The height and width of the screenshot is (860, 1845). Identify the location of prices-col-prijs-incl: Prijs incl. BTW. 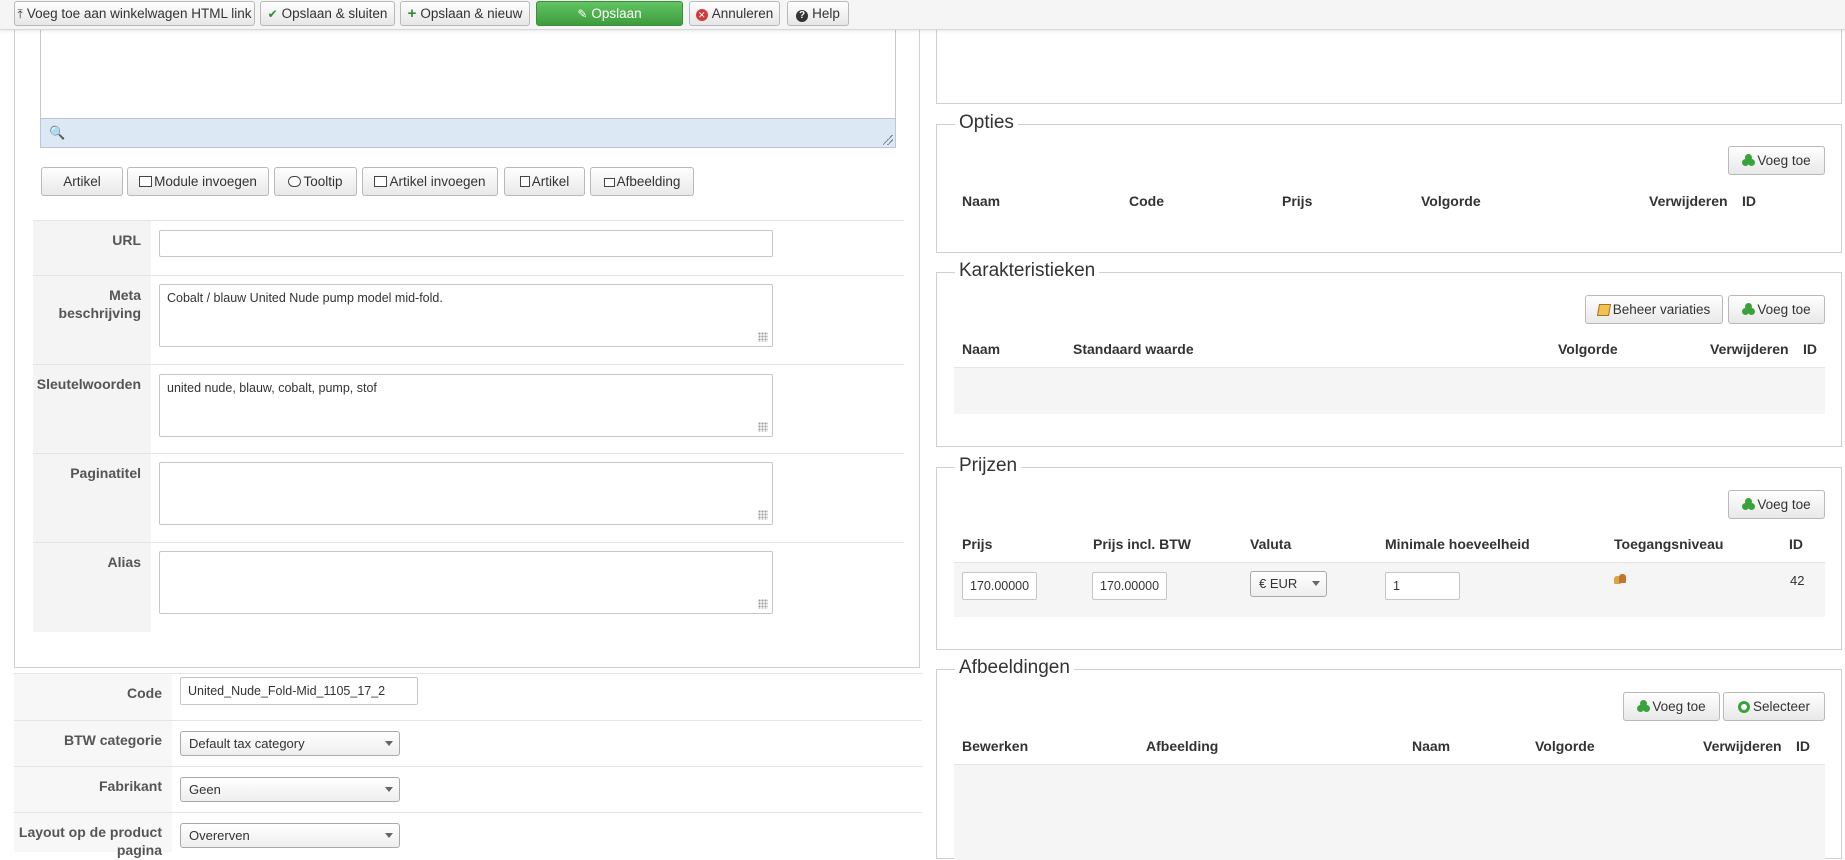
(1142, 544).